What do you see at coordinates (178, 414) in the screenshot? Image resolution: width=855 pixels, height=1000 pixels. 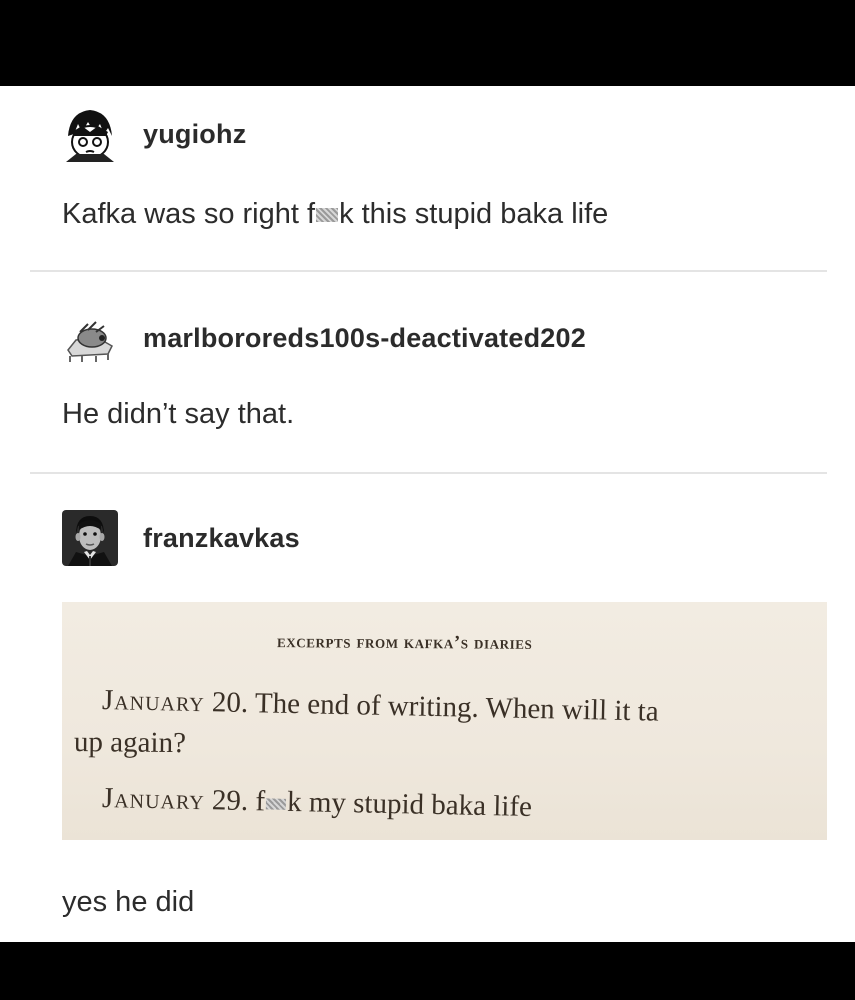 I see `post-text: He didn’t say that.` at bounding box center [178, 414].